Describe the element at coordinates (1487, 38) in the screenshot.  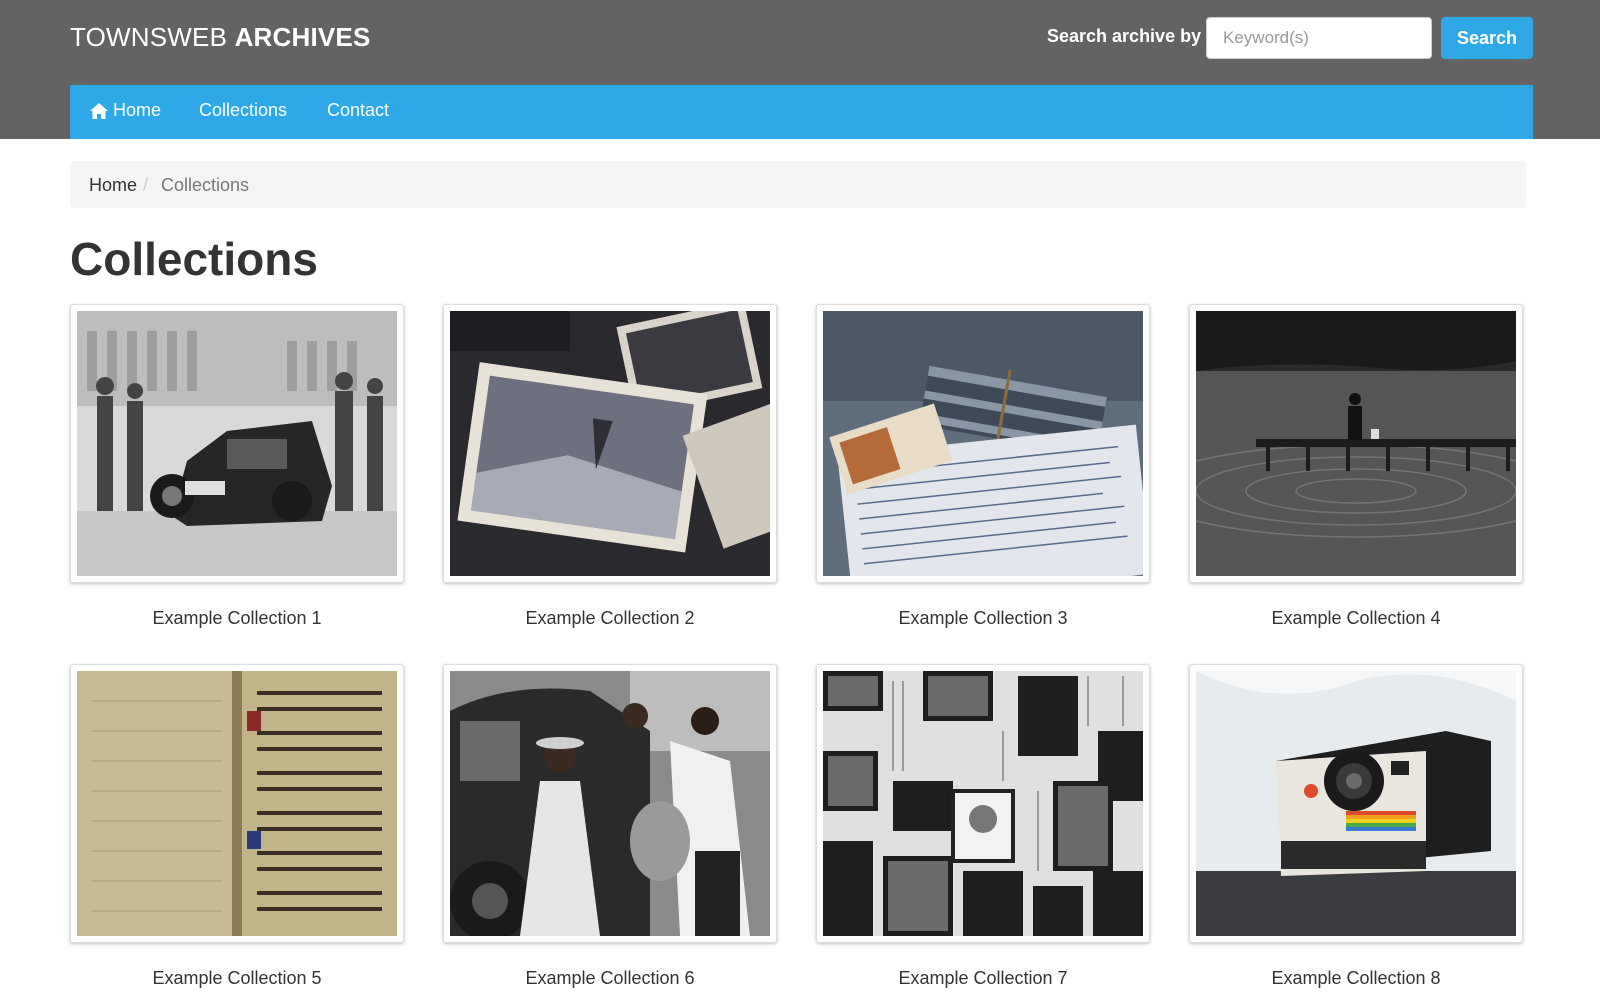
I see `search-button: Search` at that location.